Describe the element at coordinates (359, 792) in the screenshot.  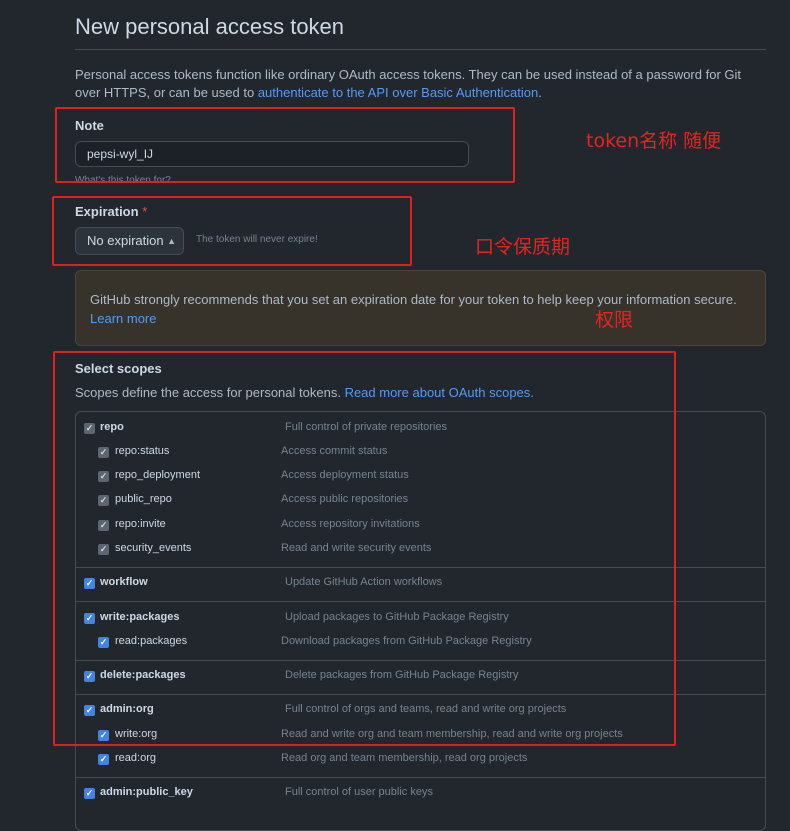
I see `scope-description: Full control of user public keys` at that location.